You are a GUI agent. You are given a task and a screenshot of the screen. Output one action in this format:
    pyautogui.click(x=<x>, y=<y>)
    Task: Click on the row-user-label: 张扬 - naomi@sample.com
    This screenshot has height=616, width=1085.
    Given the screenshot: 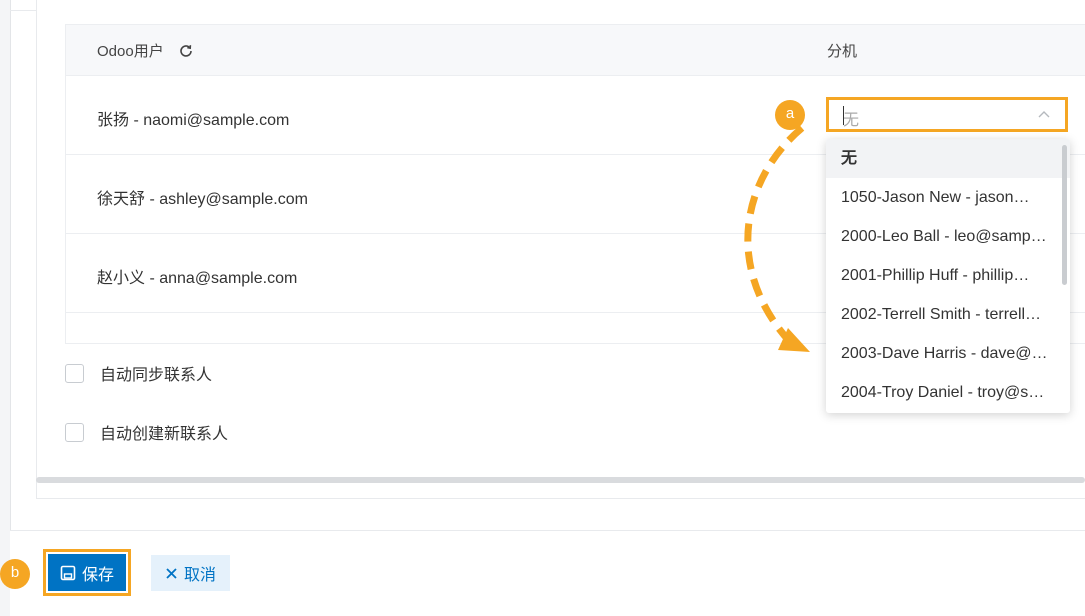 What is the action you would take?
    pyautogui.click(x=193, y=120)
    